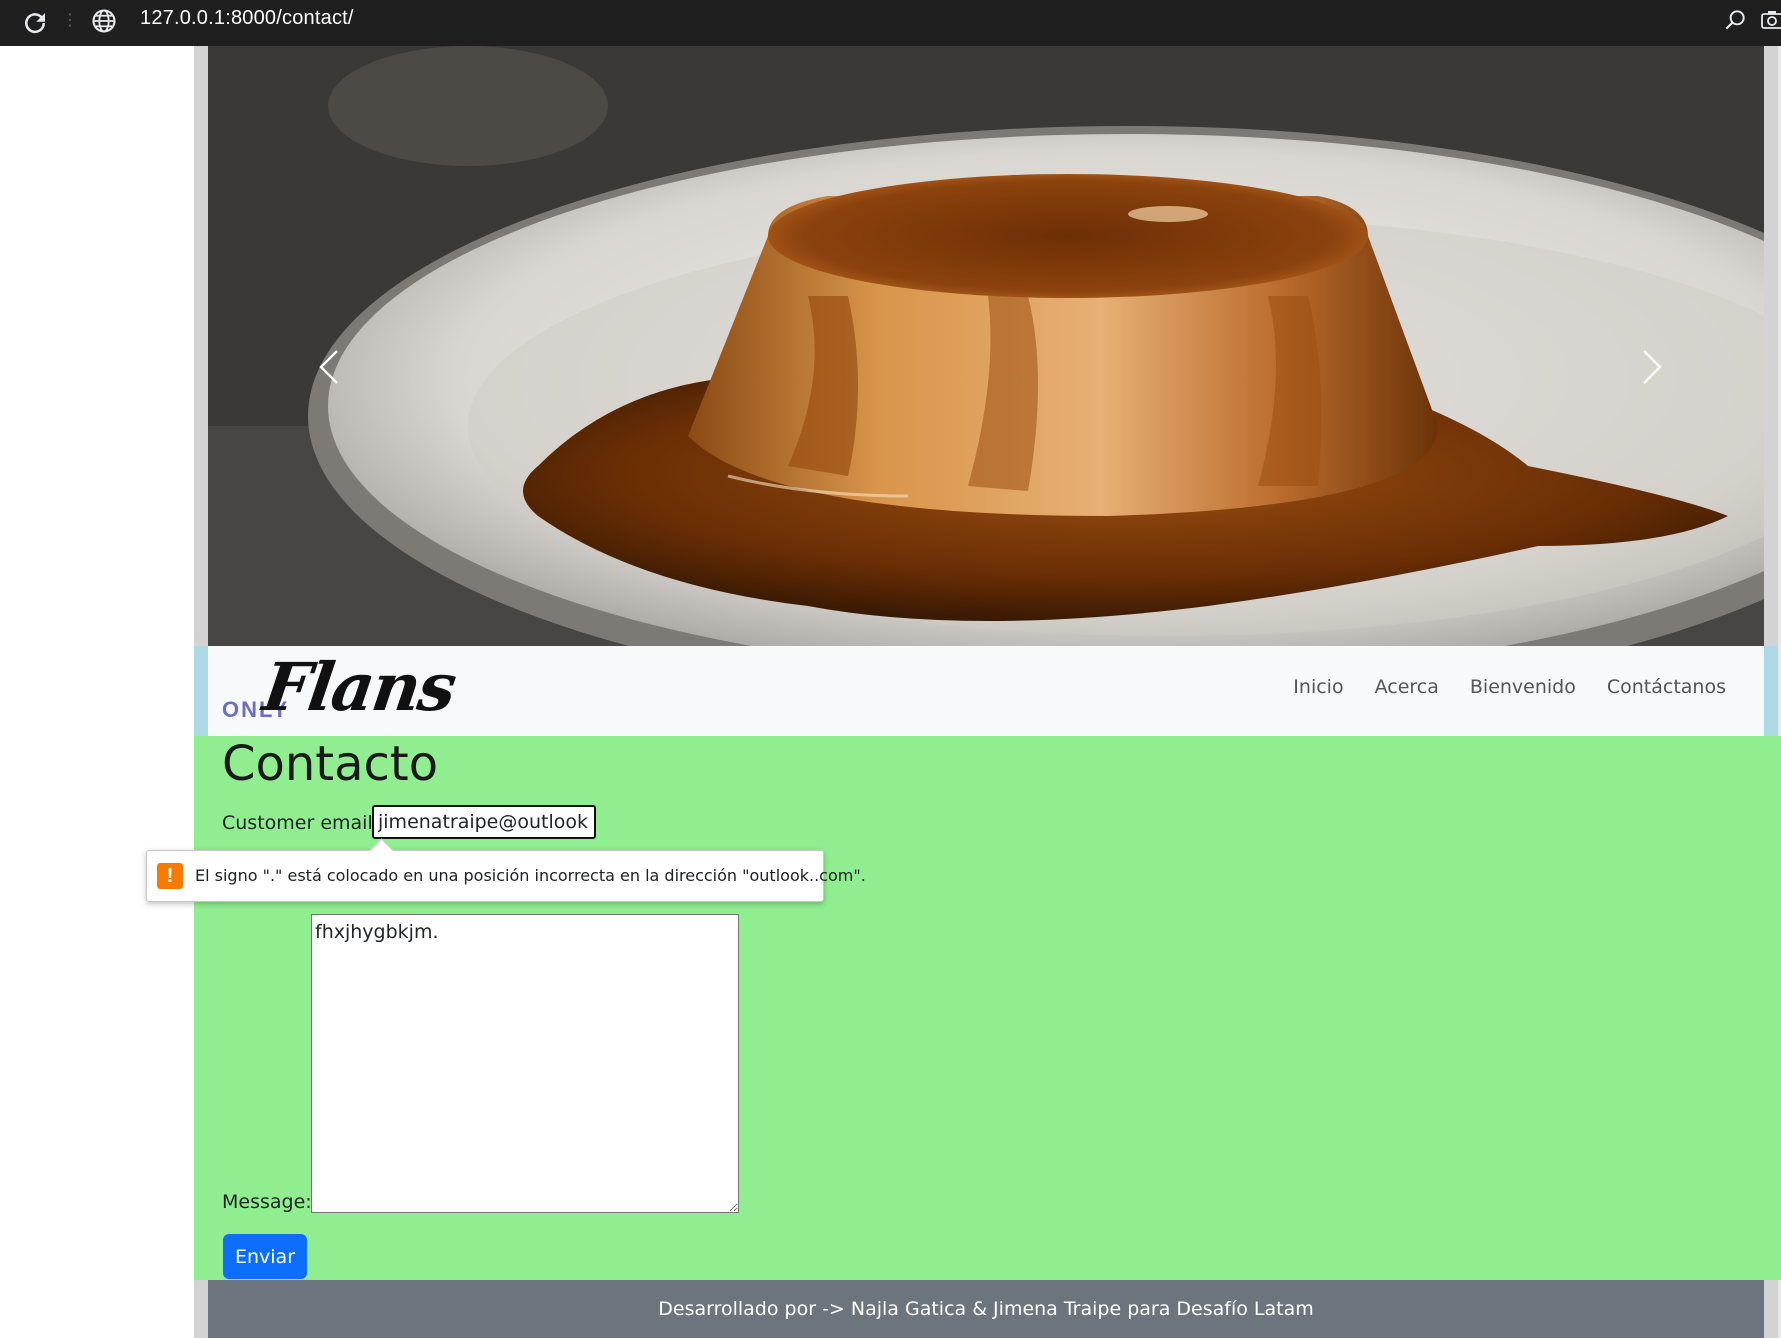  What do you see at coordinates (104, 21) in the screenshot?
I see `site-info-icon` at bounding box center [104, 21].